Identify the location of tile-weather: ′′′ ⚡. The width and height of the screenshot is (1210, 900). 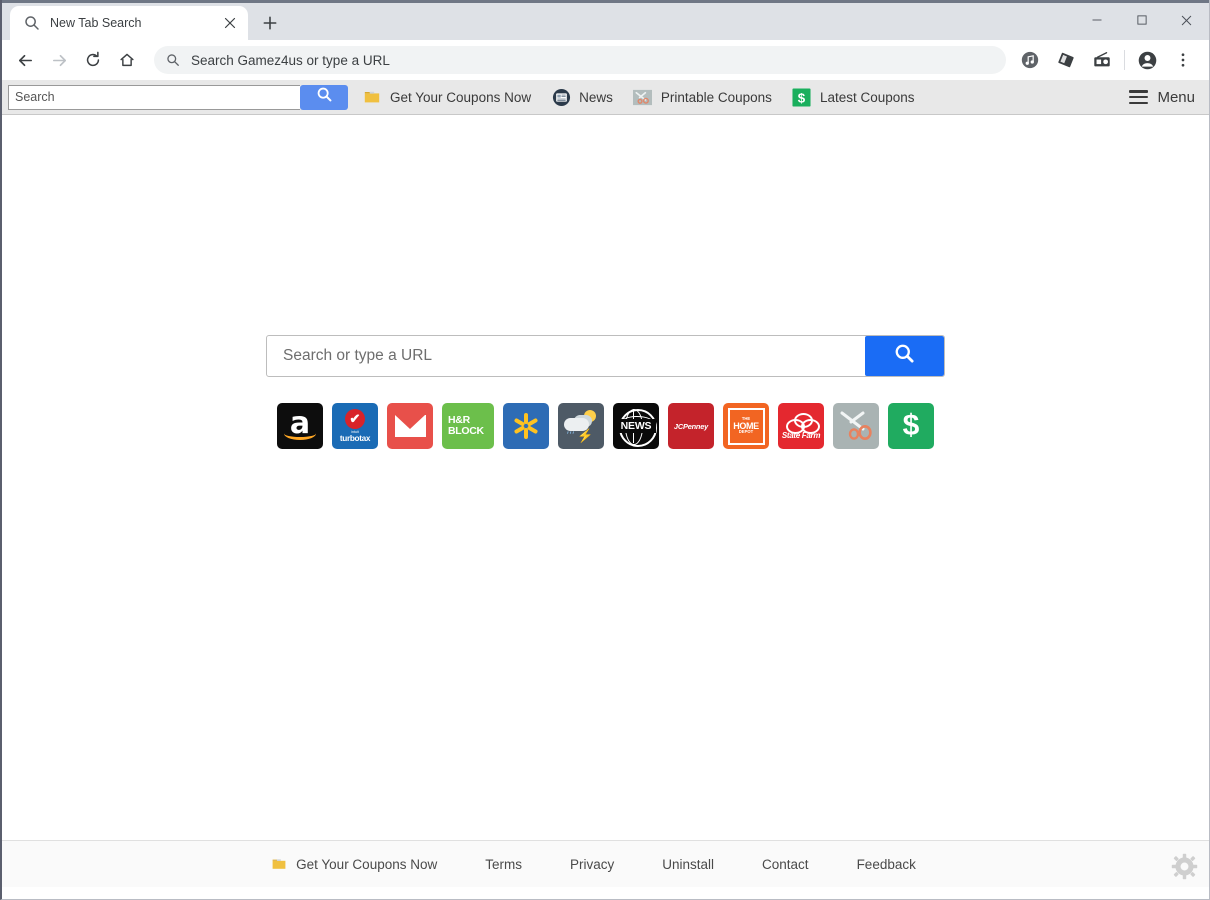
(581, 426).